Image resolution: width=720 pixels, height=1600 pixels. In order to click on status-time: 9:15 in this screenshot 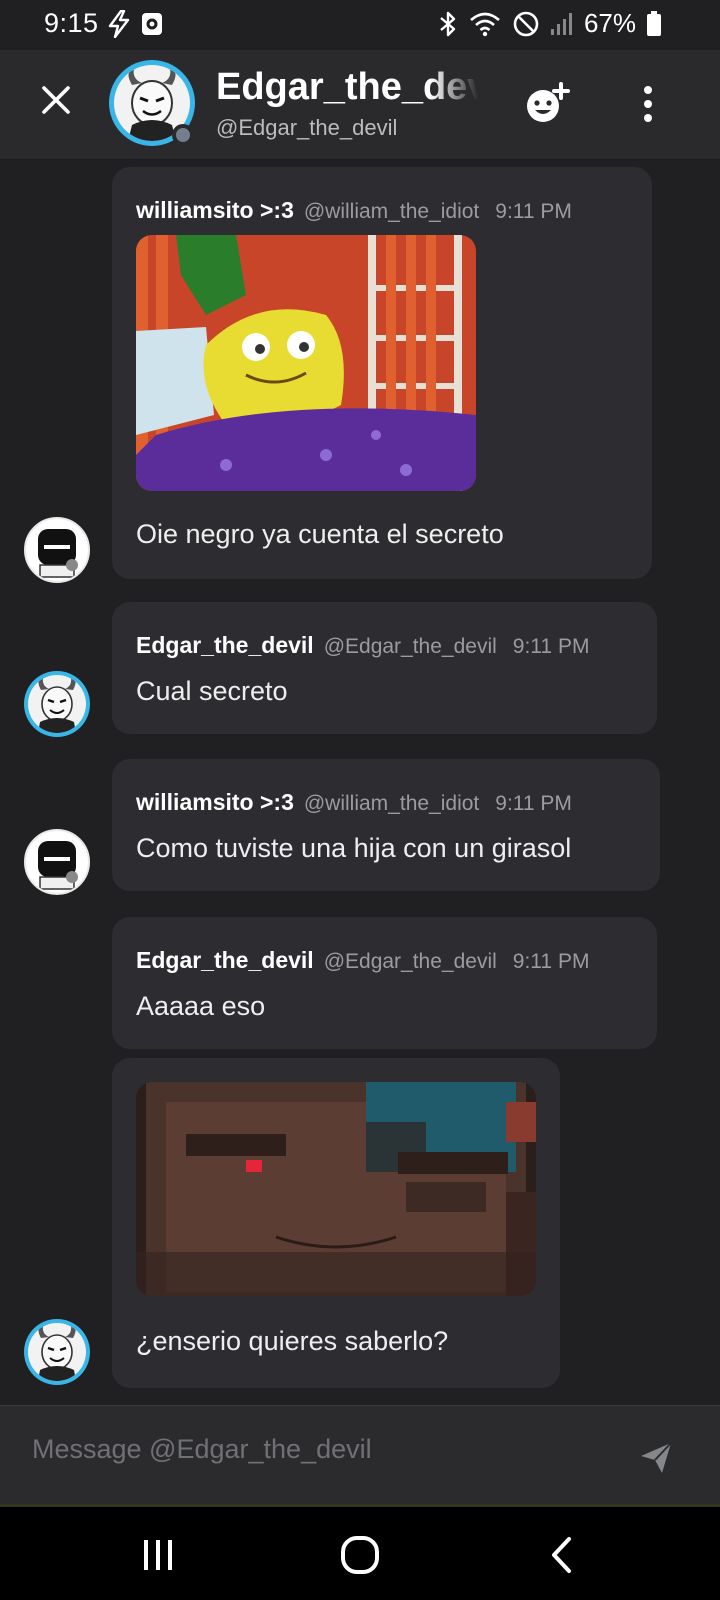, I will do `click(71, 23)`.